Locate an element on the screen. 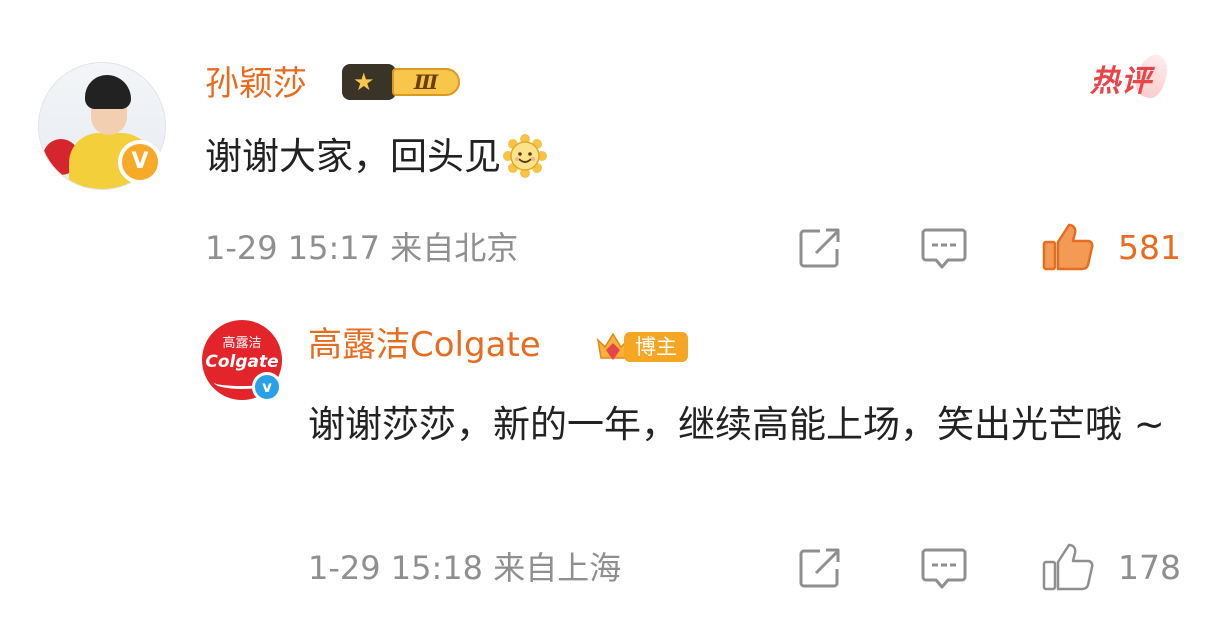 The height and width of the screenshot is (621, 1220). reply-meta: 1-29 15:18 来自上海 is located at coordinates (464, 568).